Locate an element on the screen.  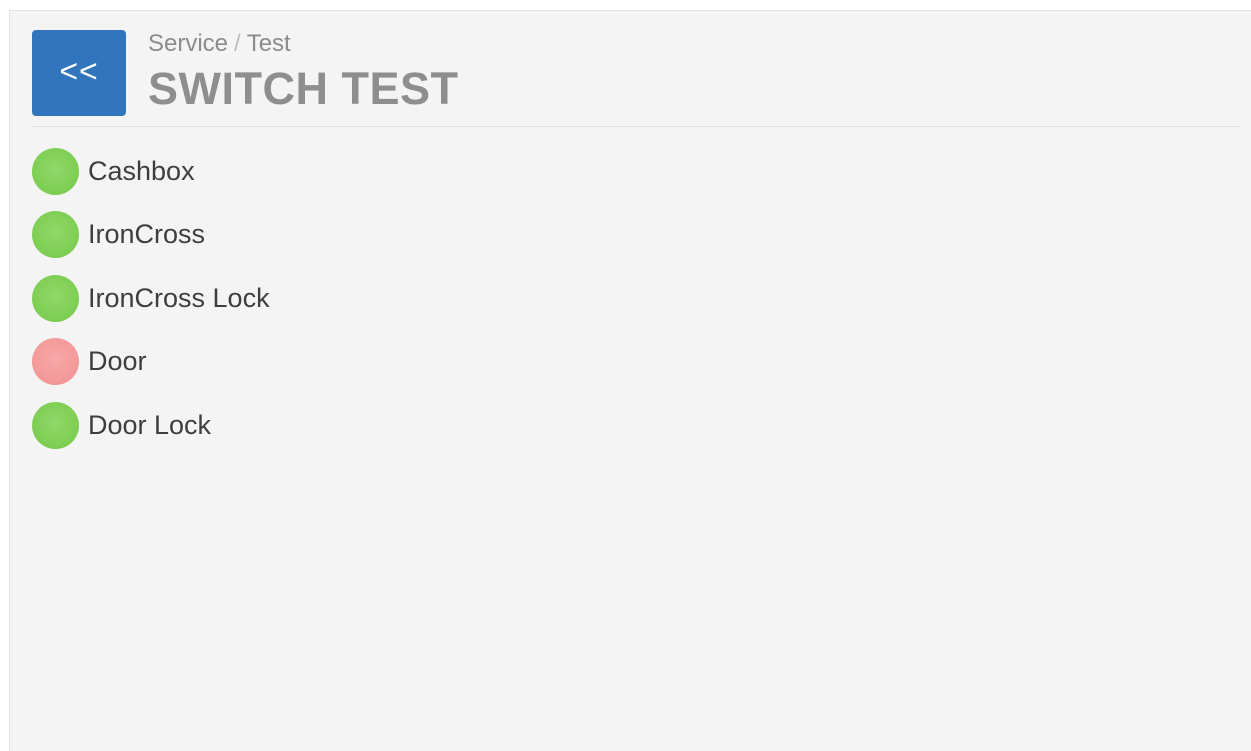
switch-row-door: Door is located at coordinates (151, 362).